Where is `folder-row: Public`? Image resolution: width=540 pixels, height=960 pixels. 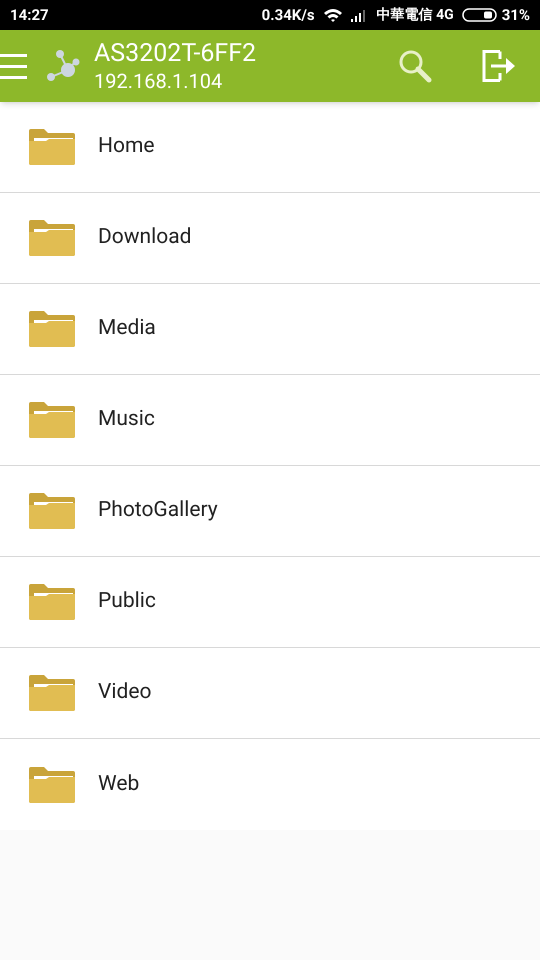 folder-row: Public is located at coordinates (270, 602).